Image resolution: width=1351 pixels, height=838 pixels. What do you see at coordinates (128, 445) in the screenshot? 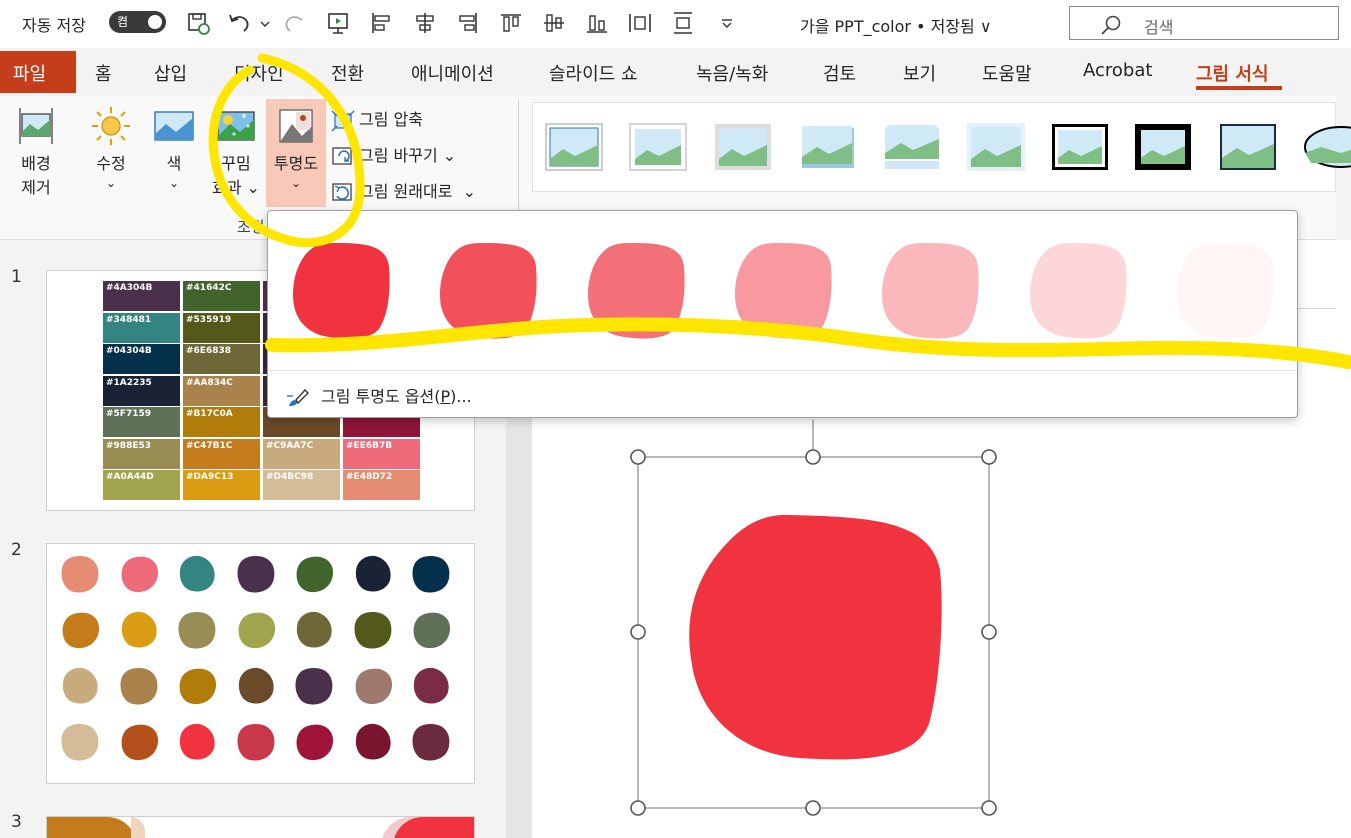
I see `swatch-label: #988E53` at bounding box center [128, 445].